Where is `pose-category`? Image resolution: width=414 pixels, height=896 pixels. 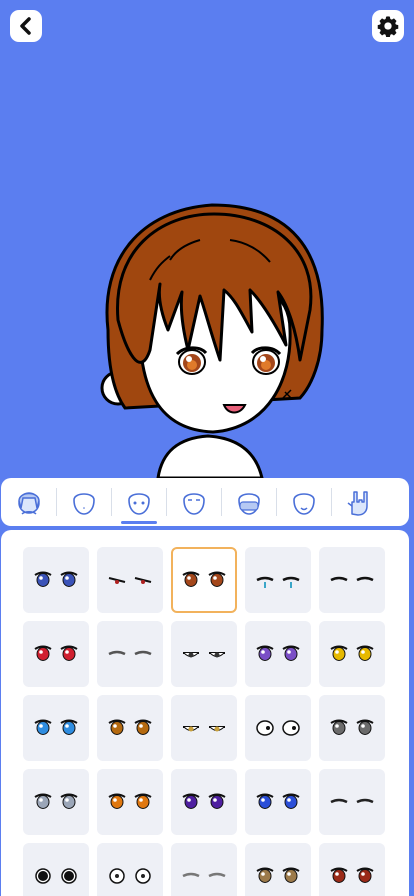 pose-category is located at coordinates (358, 502).